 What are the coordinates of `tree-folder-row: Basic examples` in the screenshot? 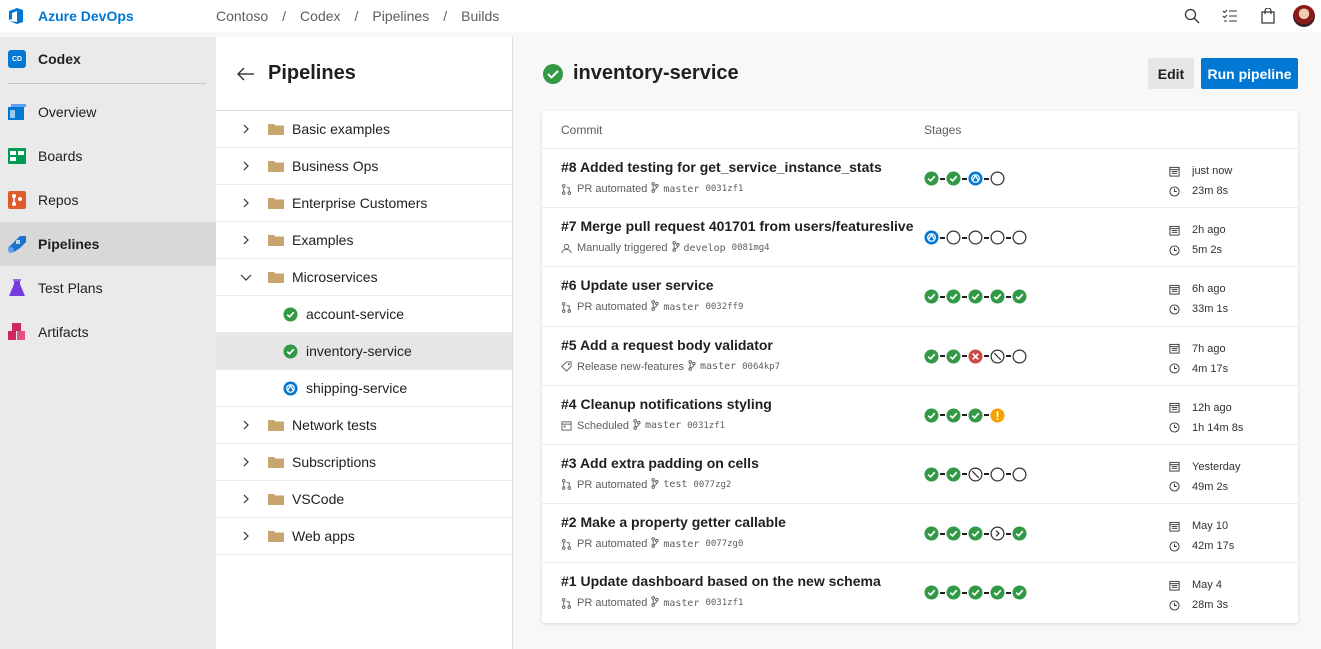 It's located at (364, 129).